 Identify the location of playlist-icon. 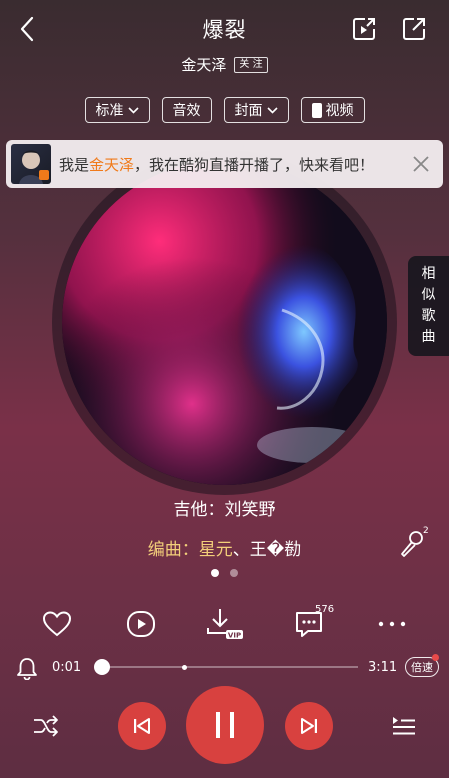
(404, 726).